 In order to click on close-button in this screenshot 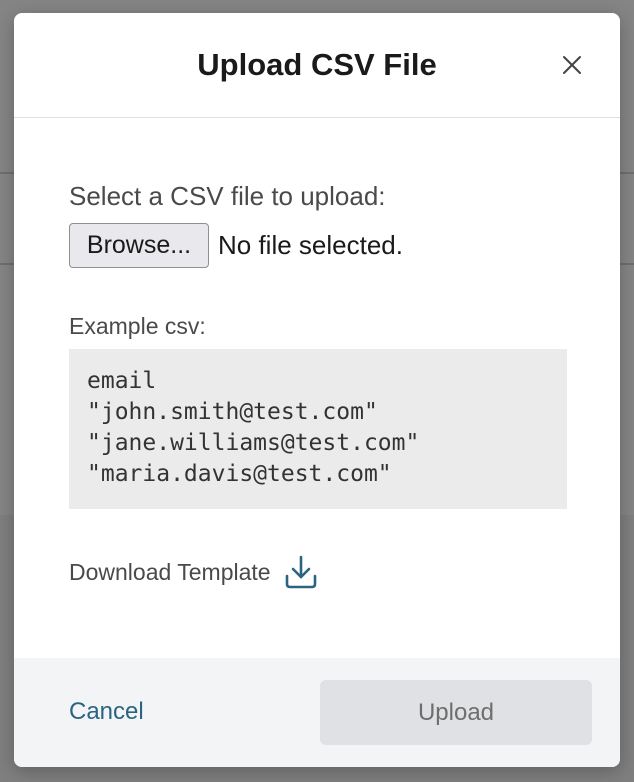, I will do `click(572, 65)`.